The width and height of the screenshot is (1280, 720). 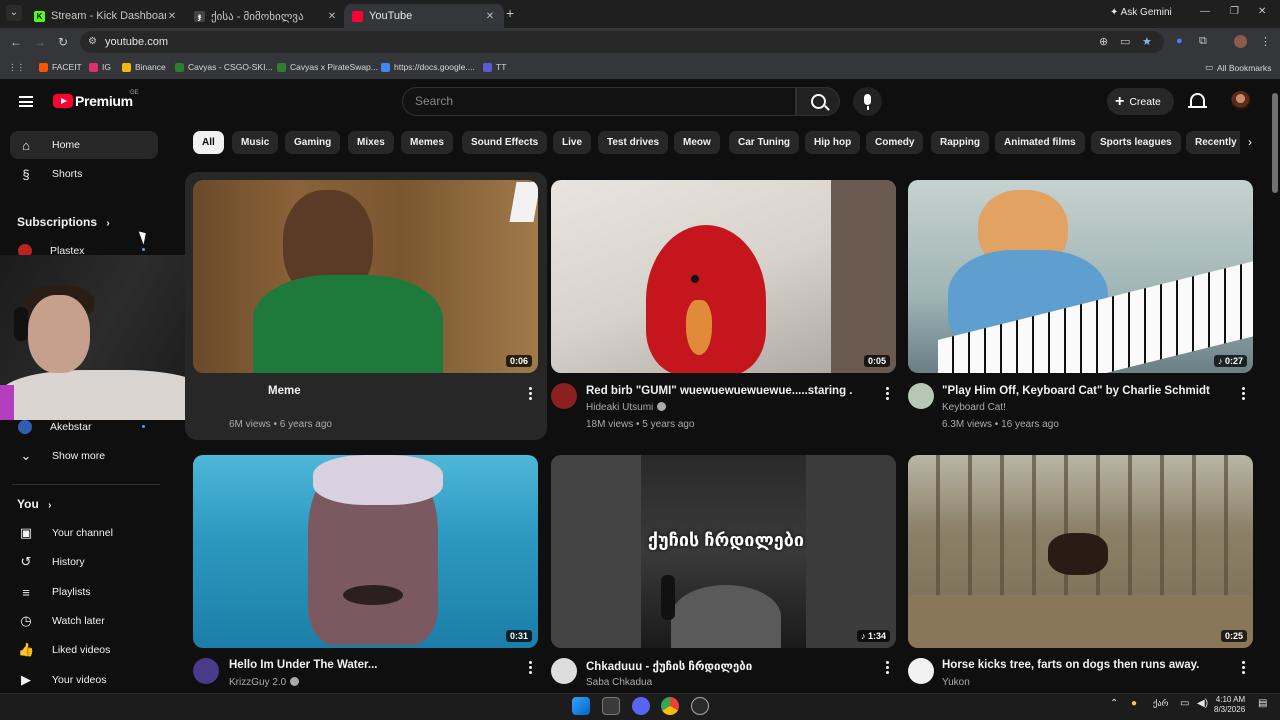 What do you see at coordinates (26, 101) in the screenshot?
I see `hamburger-menu-icon` at bounding box center [26, 101].